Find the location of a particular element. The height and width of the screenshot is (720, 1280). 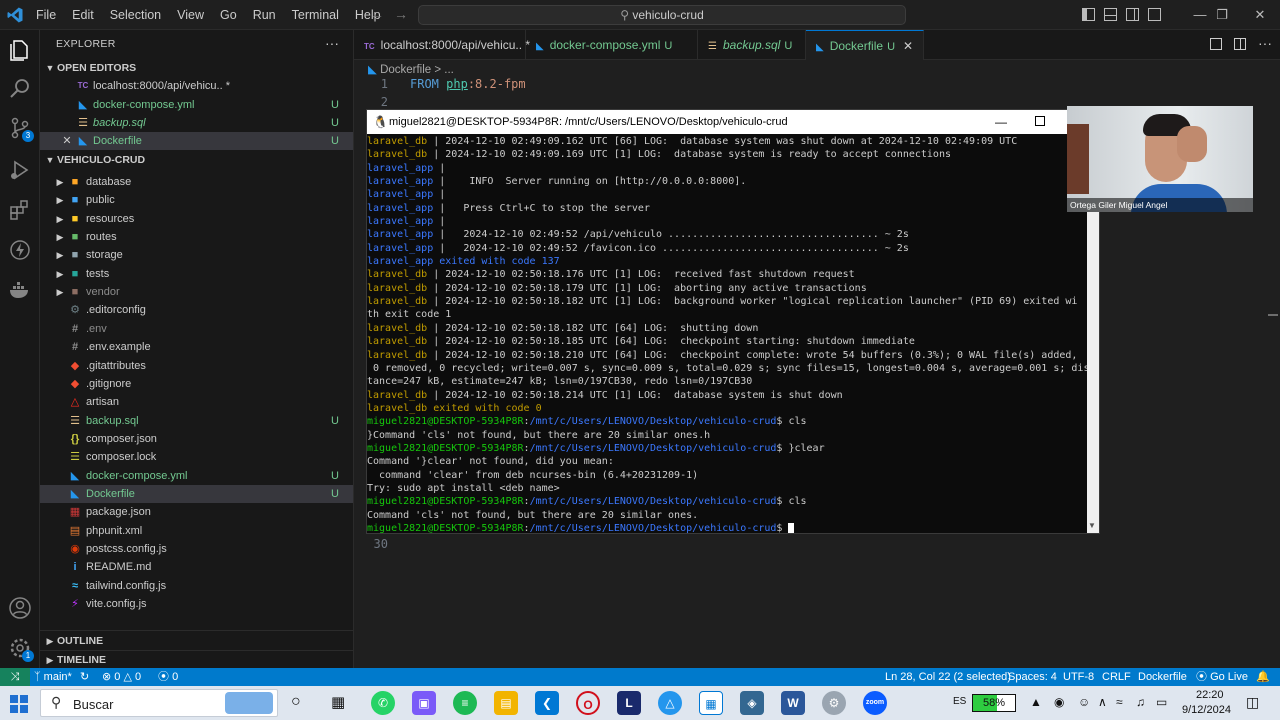

close-tab-icon: ✕ is located at coordinates (908, 46).